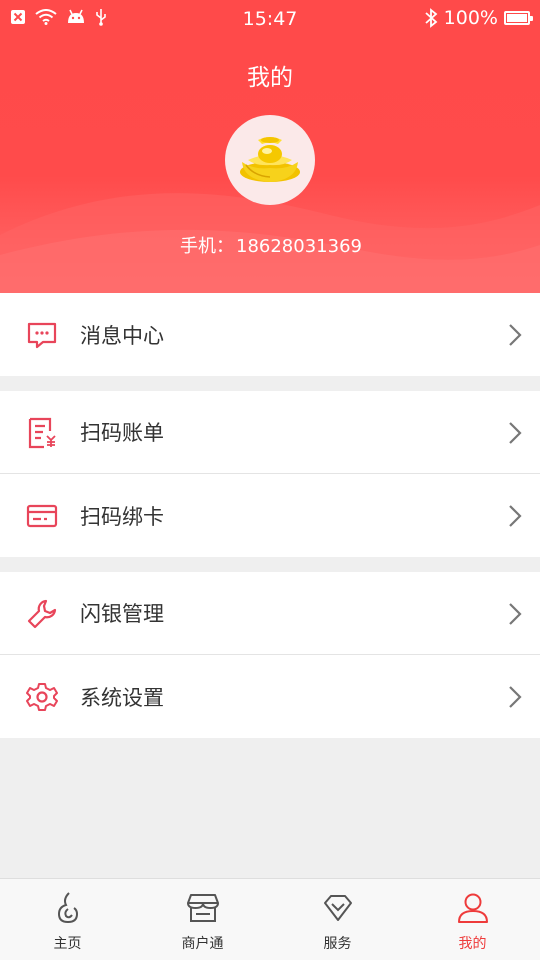 This screenshot has width=540, height=960. What do you see at coordinates (207, 246) in the screenshot?
I see `phone-label: 手机：` at bounding box center [207, 246].